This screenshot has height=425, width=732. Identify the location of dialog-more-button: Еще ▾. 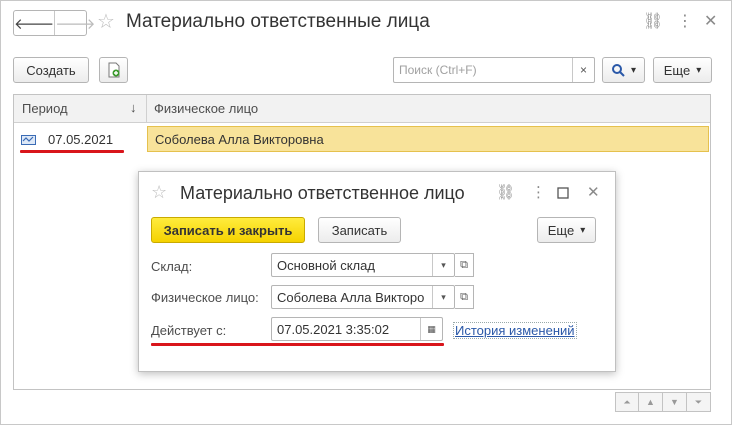
(566, 230).